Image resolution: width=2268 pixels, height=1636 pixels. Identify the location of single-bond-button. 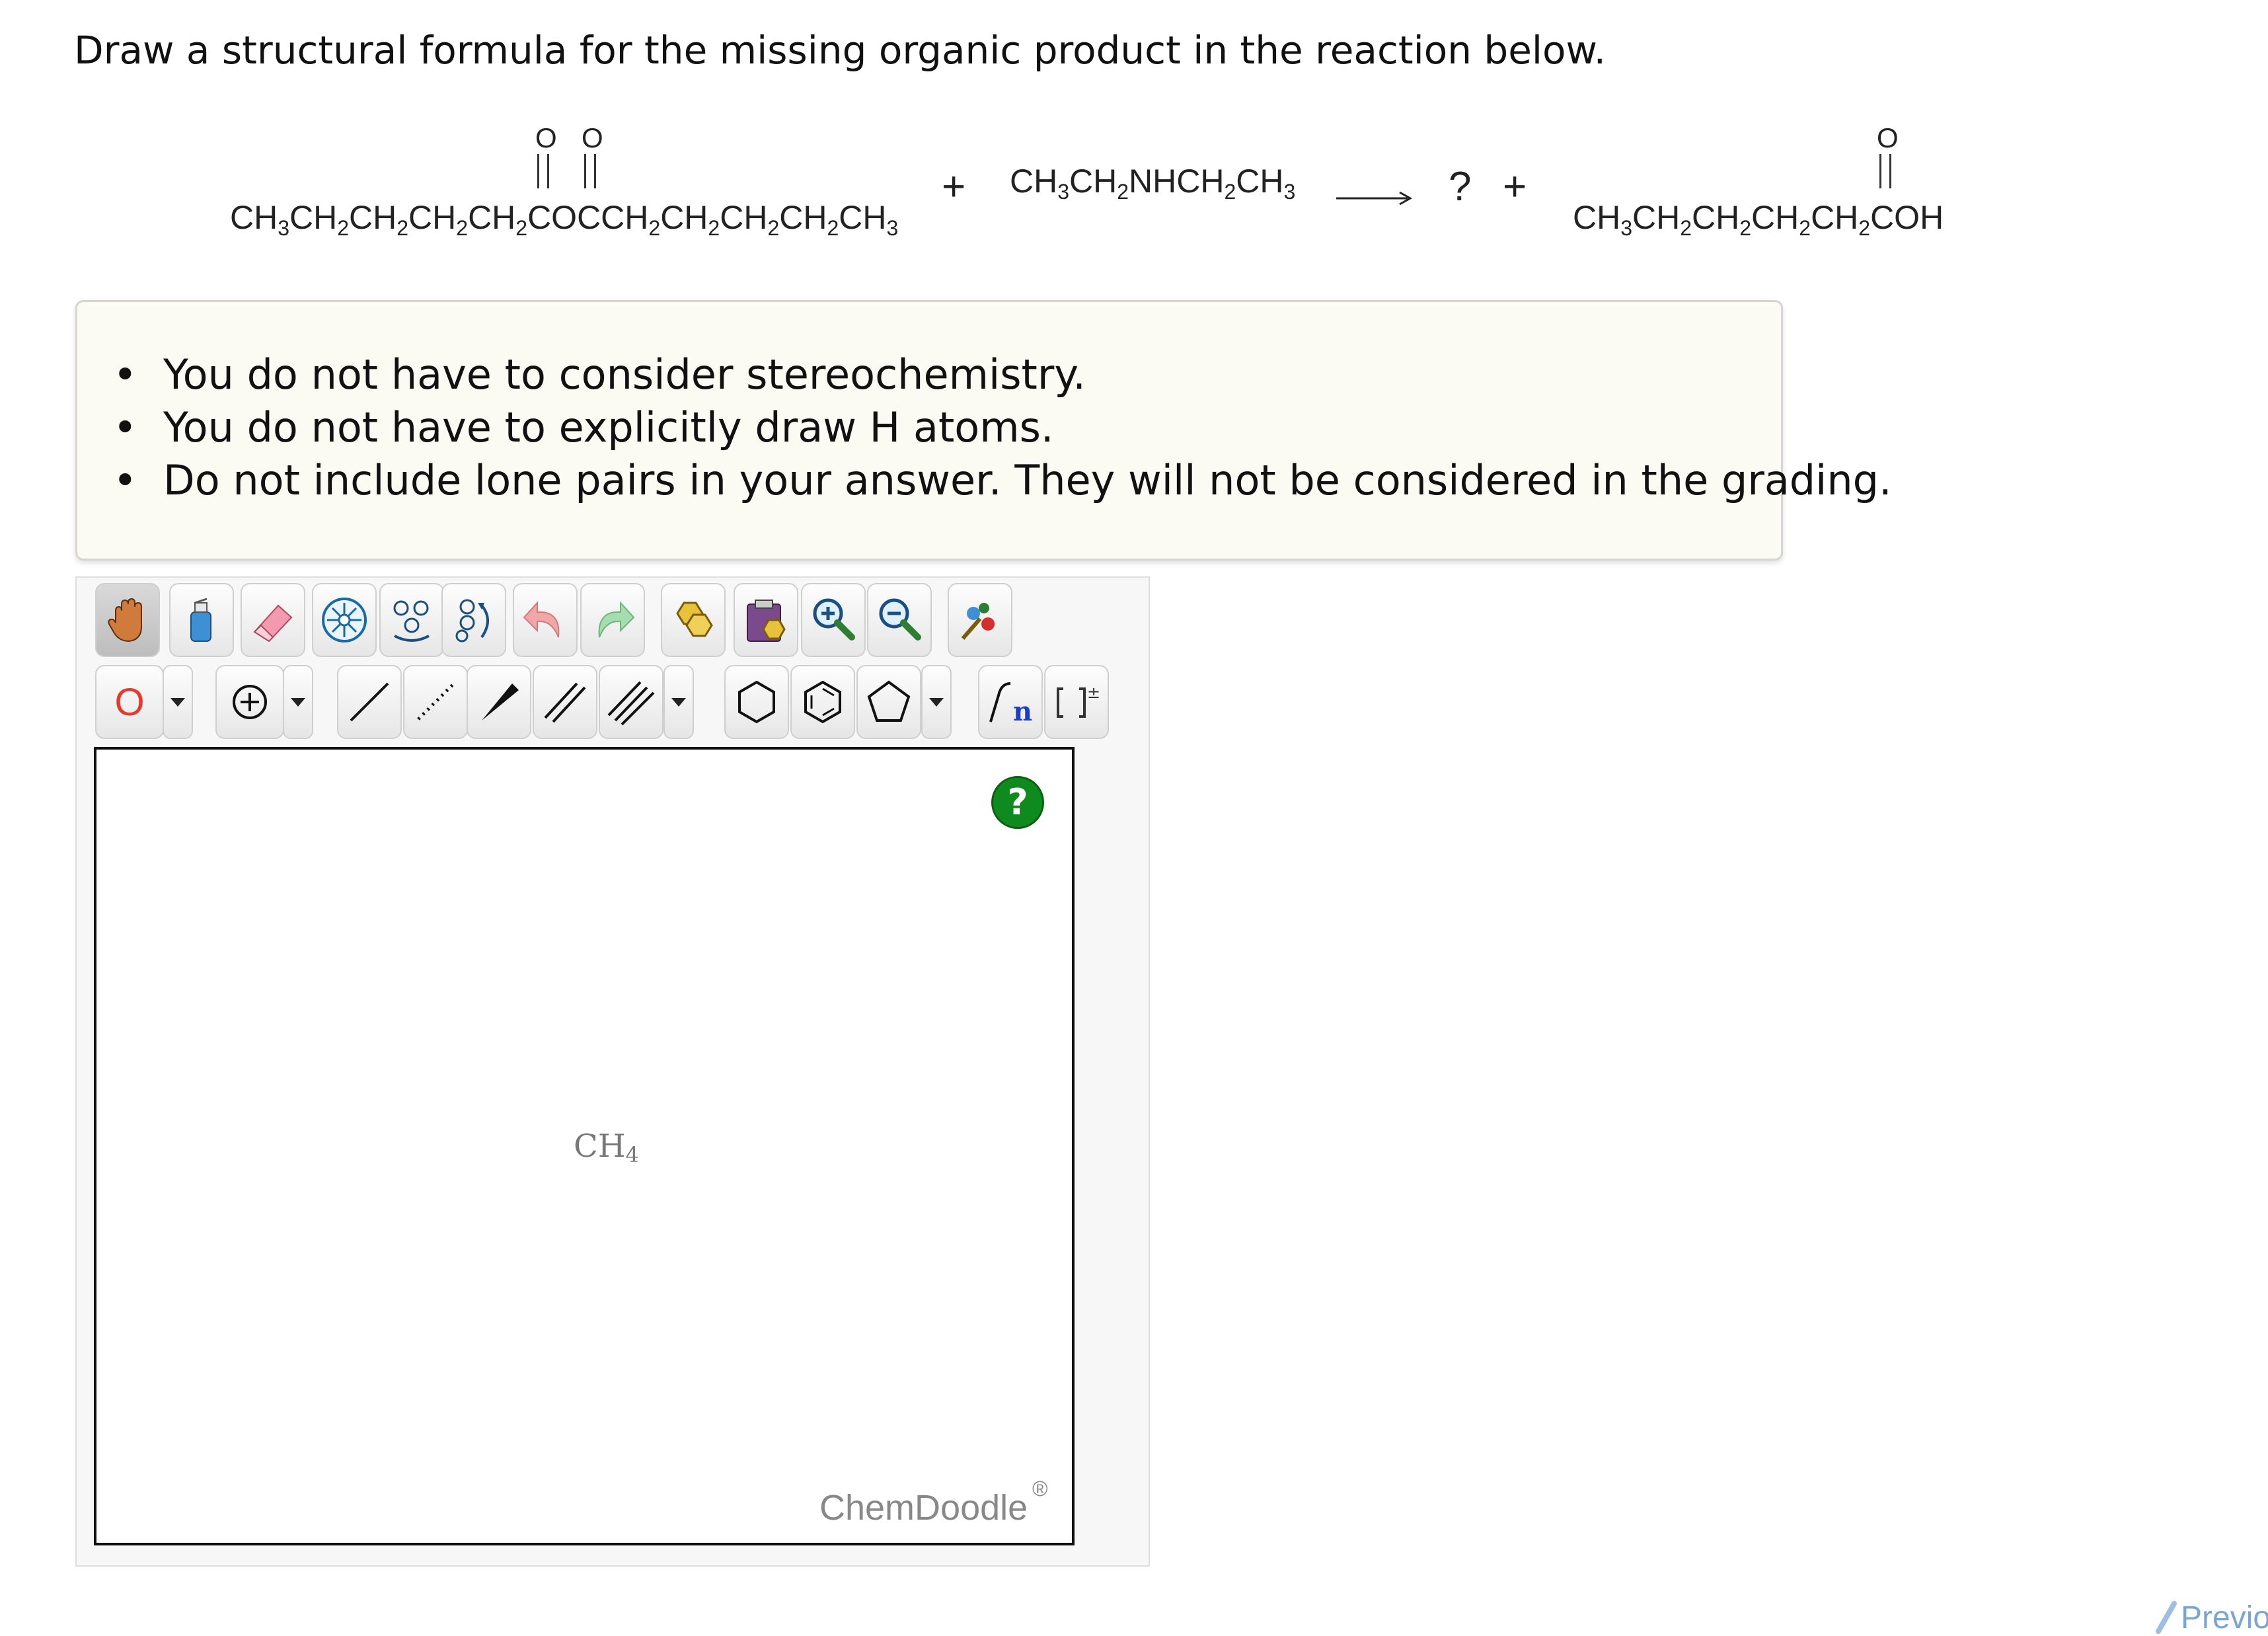
(369, 702).